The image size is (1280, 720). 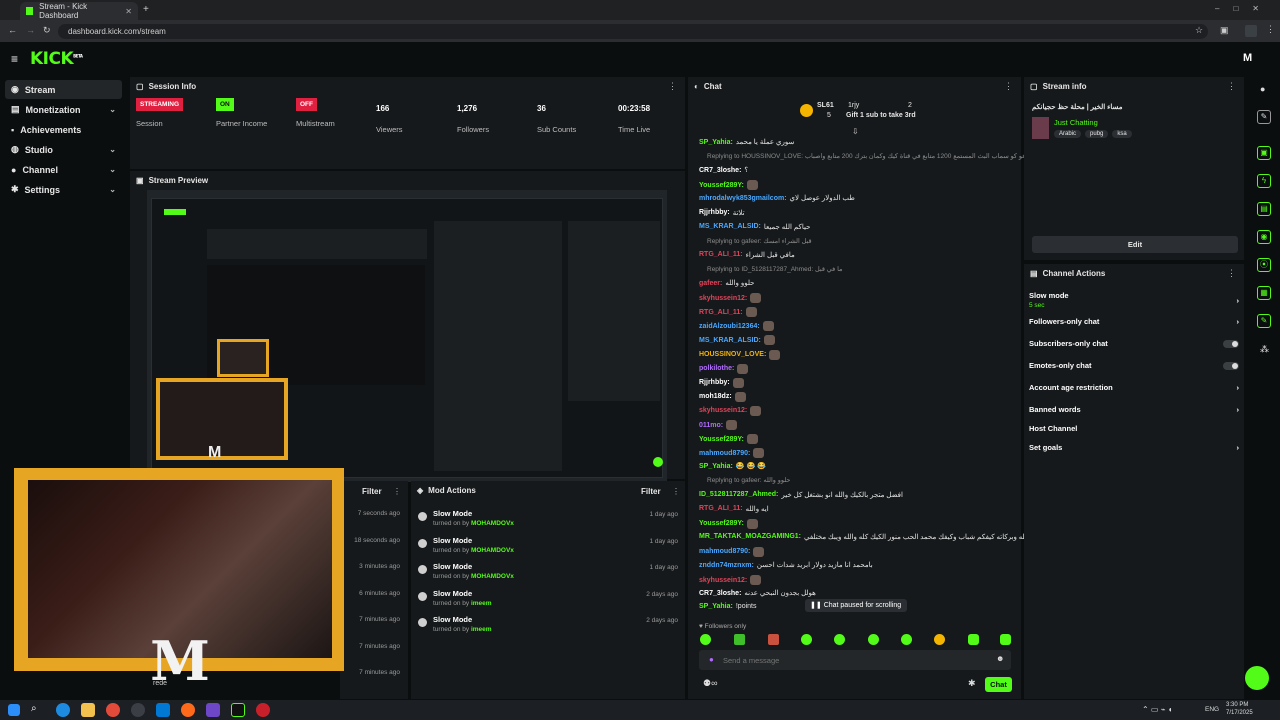 What do you see at coordinates (1231, 86) in the screenshot?
I see `stream-info-menu-icon: ⋮` at bounding box center [1231, 86].